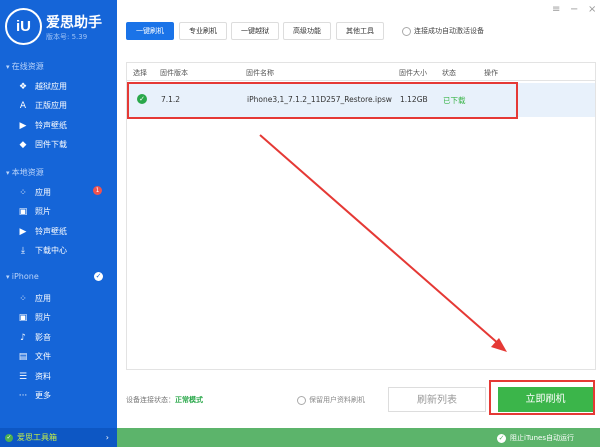  I want to click on check-icon: ✓, so click(501, 438).